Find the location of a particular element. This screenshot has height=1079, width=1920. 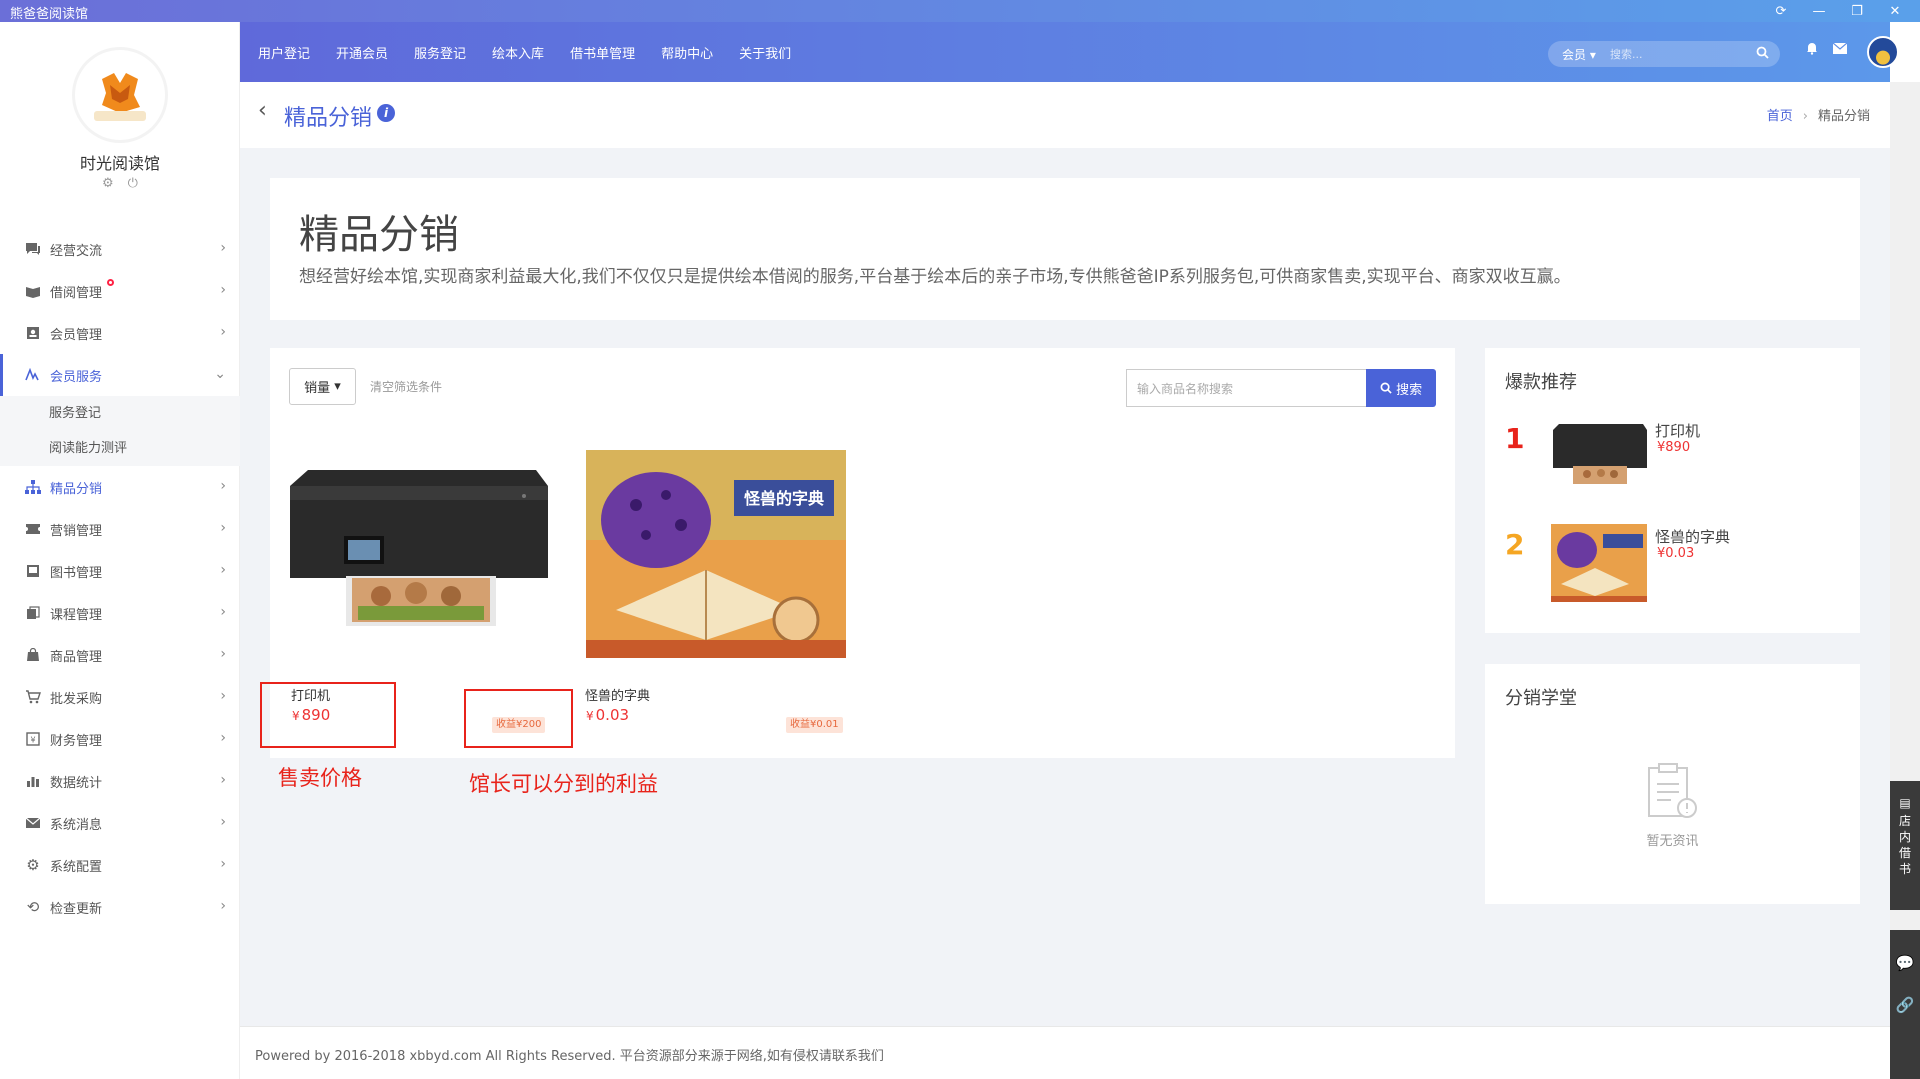

nav-service-register: 服务登记 is located at coordinates (440, 52).